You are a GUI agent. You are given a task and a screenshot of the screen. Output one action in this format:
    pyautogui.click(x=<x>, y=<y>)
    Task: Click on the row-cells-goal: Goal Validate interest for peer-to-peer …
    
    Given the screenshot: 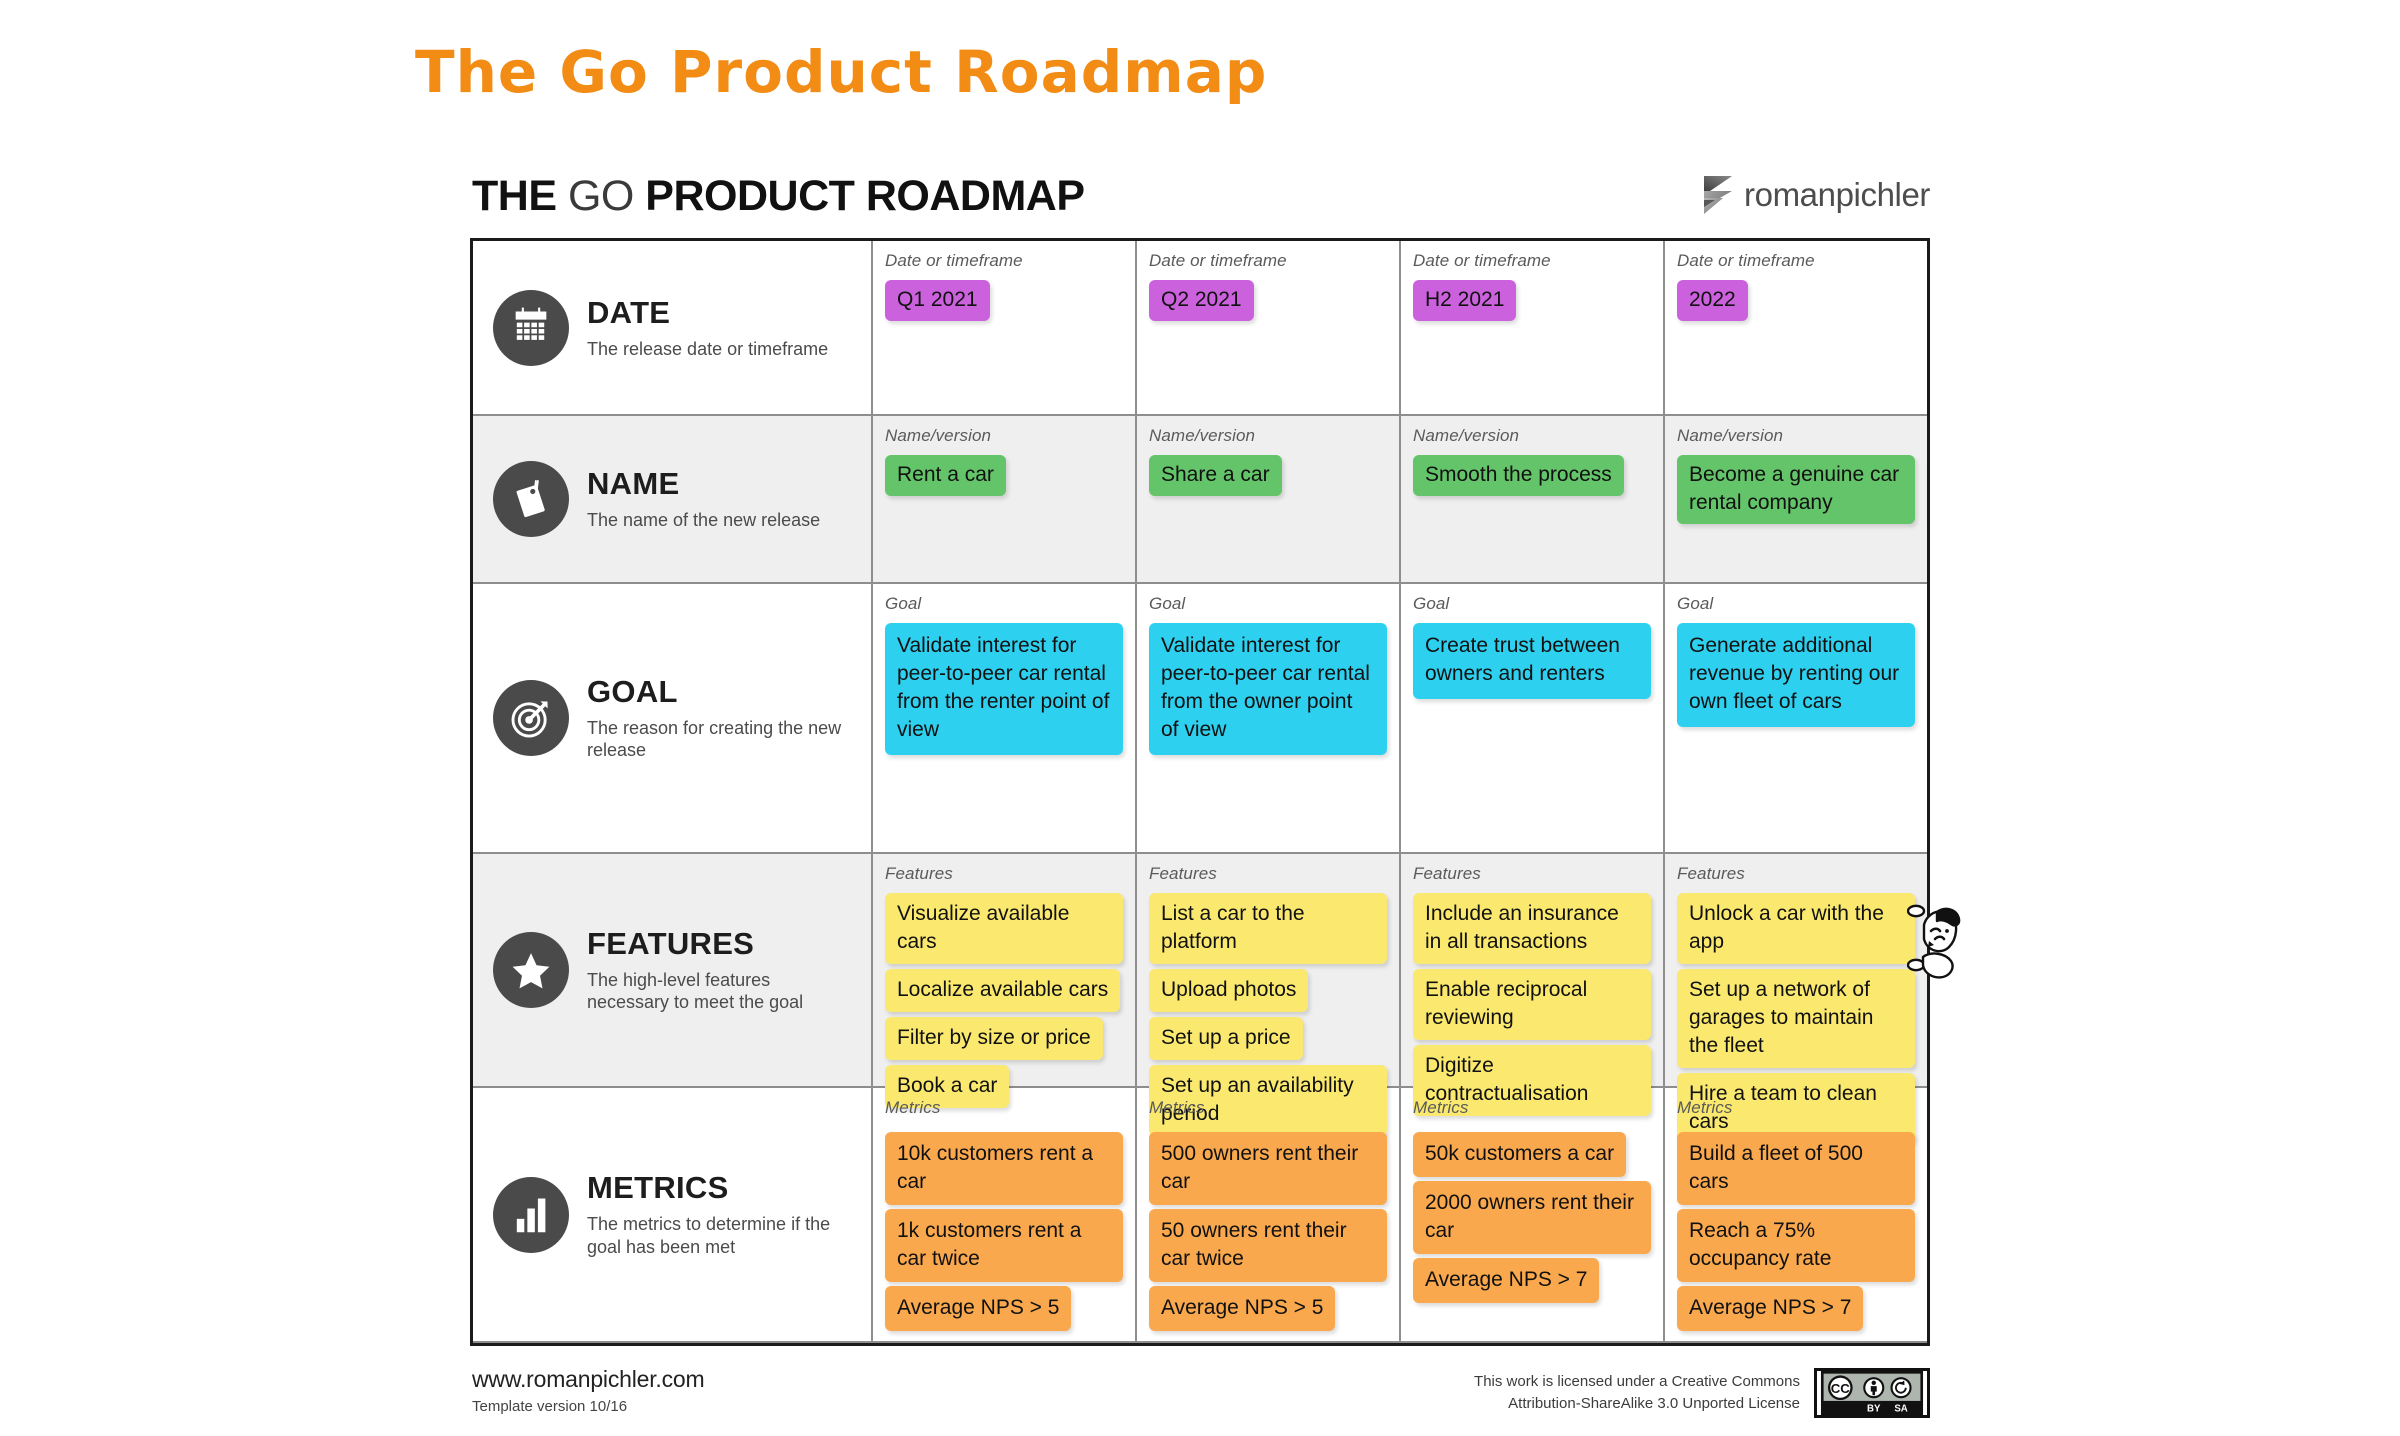 What is the action you would take?
    pyautogui.click(x=1400, y=718)
    